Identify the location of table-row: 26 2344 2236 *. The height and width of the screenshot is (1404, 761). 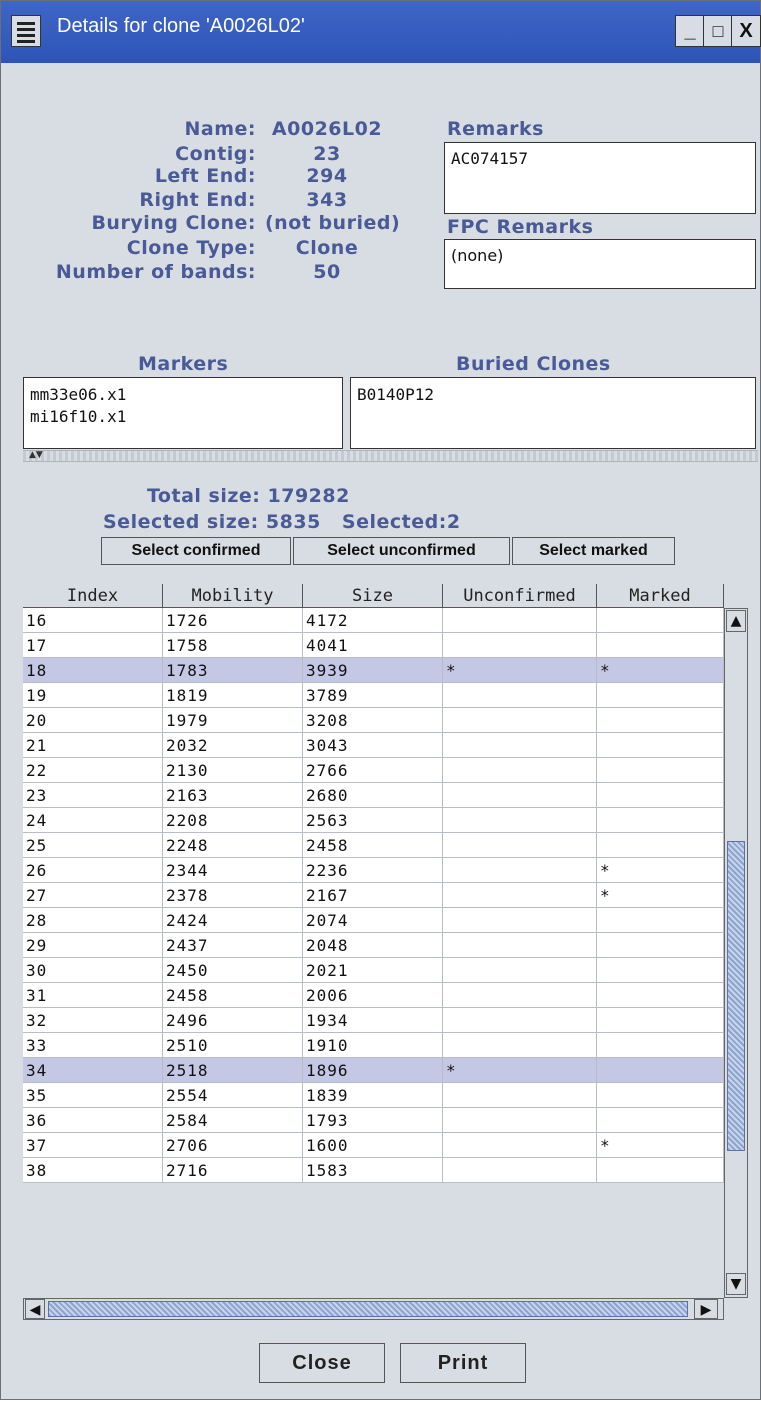
(373, 870).